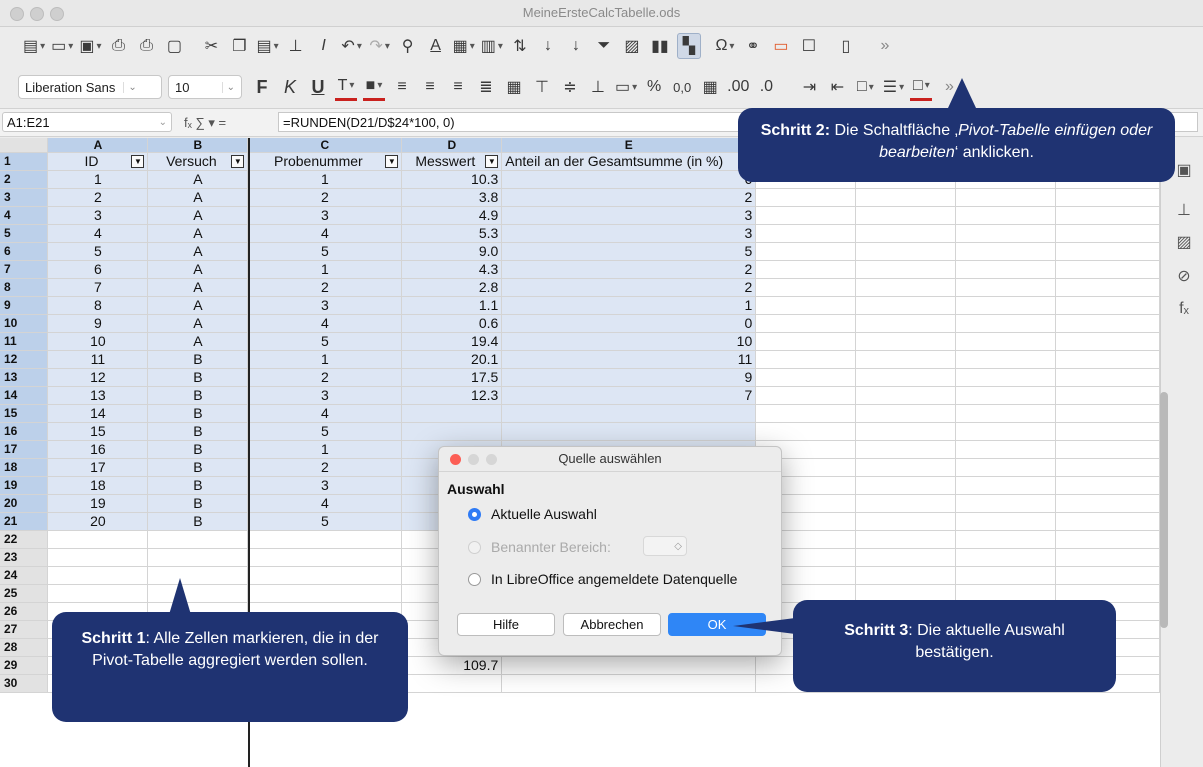  I want to click on hyperlink-icon: ⚭, so click(753, 46).